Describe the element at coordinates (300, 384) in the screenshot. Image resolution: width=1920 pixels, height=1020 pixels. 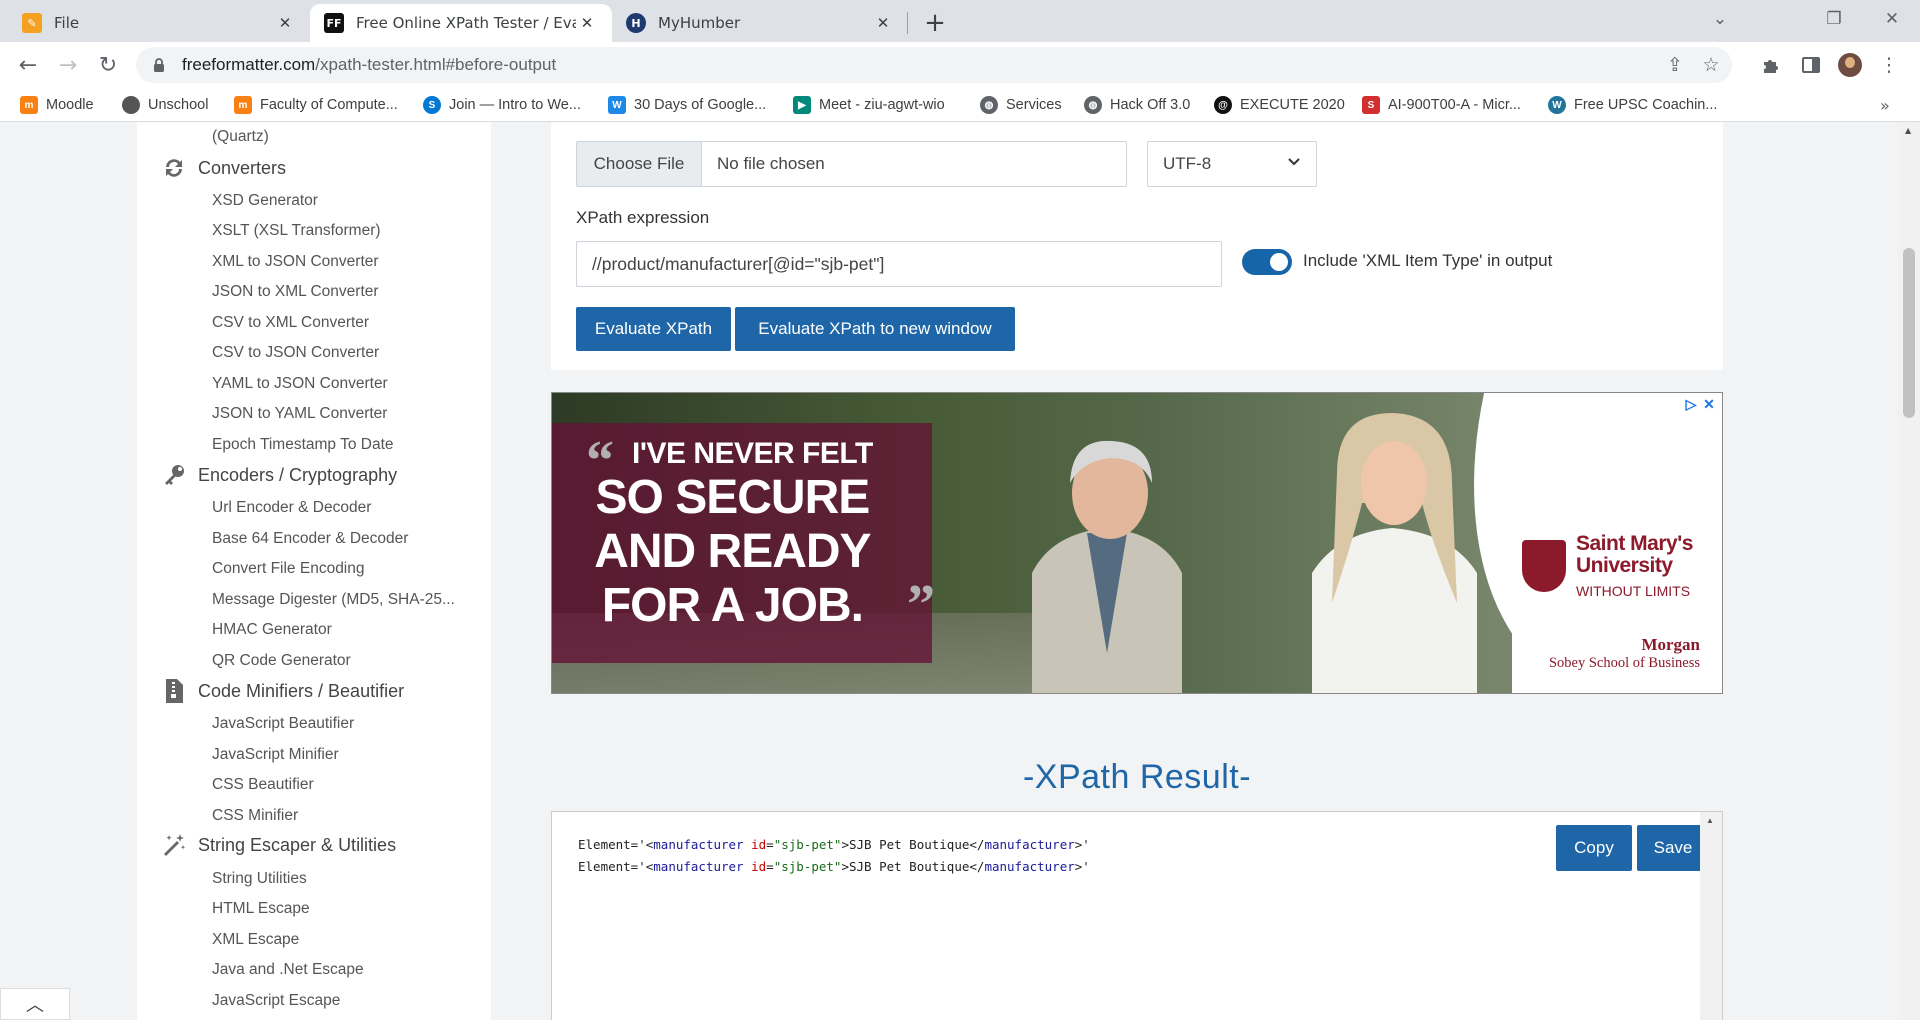
I see `sidebar-item: YAML to JSON Converter` at that location.